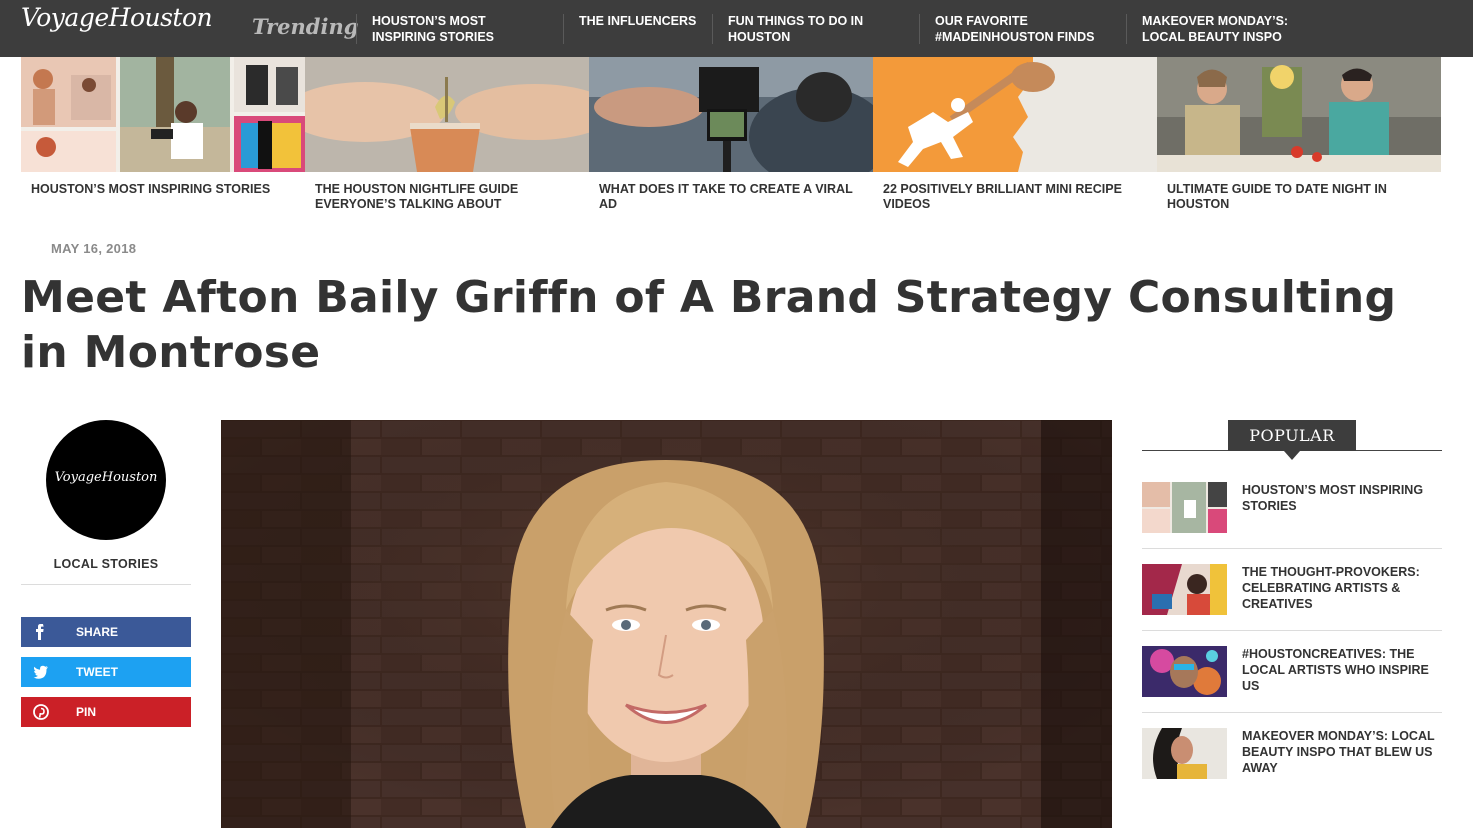  What do you see at coordinates (1292, 455) in the screenshot?
I see `popular-heading-pointer` at bounding box center [1292, 455].